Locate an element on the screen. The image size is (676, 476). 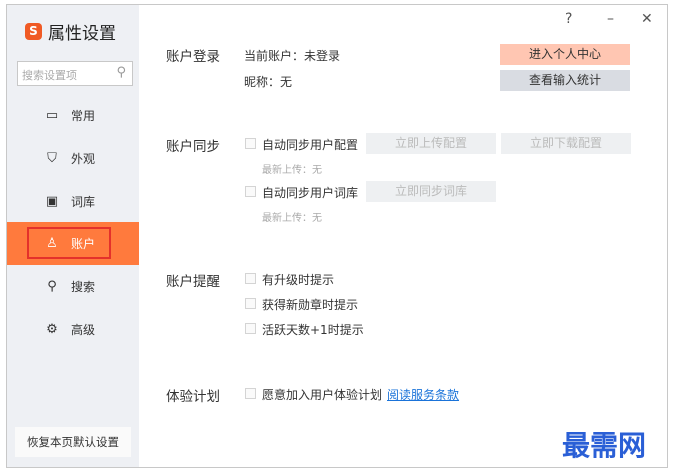
sync-dict-checkbox is located at coordinates (250, 191).